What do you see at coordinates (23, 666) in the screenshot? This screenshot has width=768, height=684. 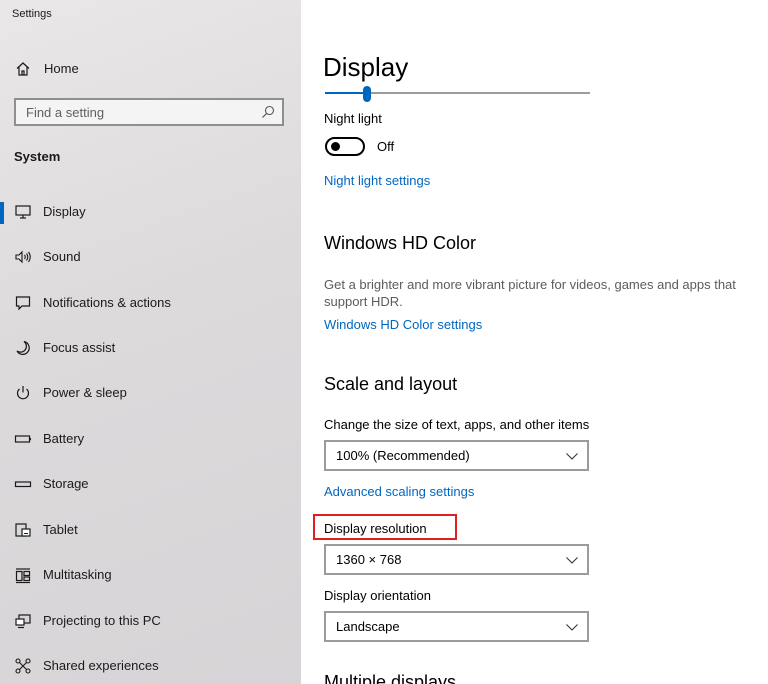 I see `shared-experiences-icon` at bounding box center [23, 666].